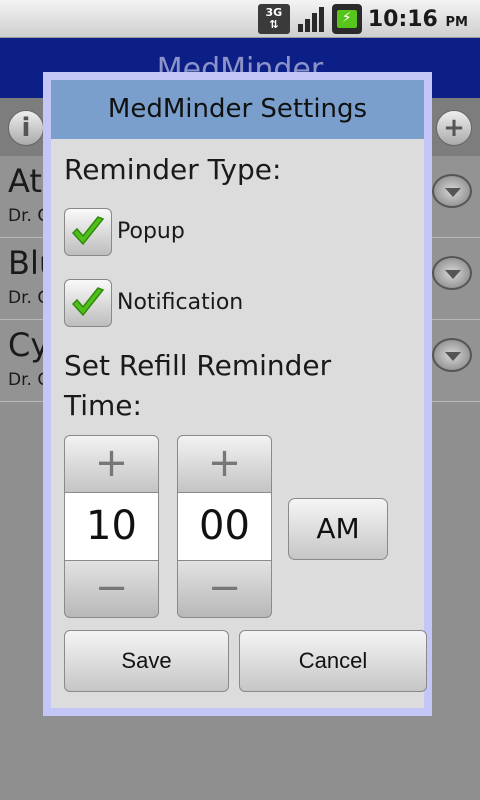 The image size is (480, 800). Describe the element at coordinates (198, 385) in the screenshot. I see `refill-reminder-label: Set Refill Reminder Time:` at that location.